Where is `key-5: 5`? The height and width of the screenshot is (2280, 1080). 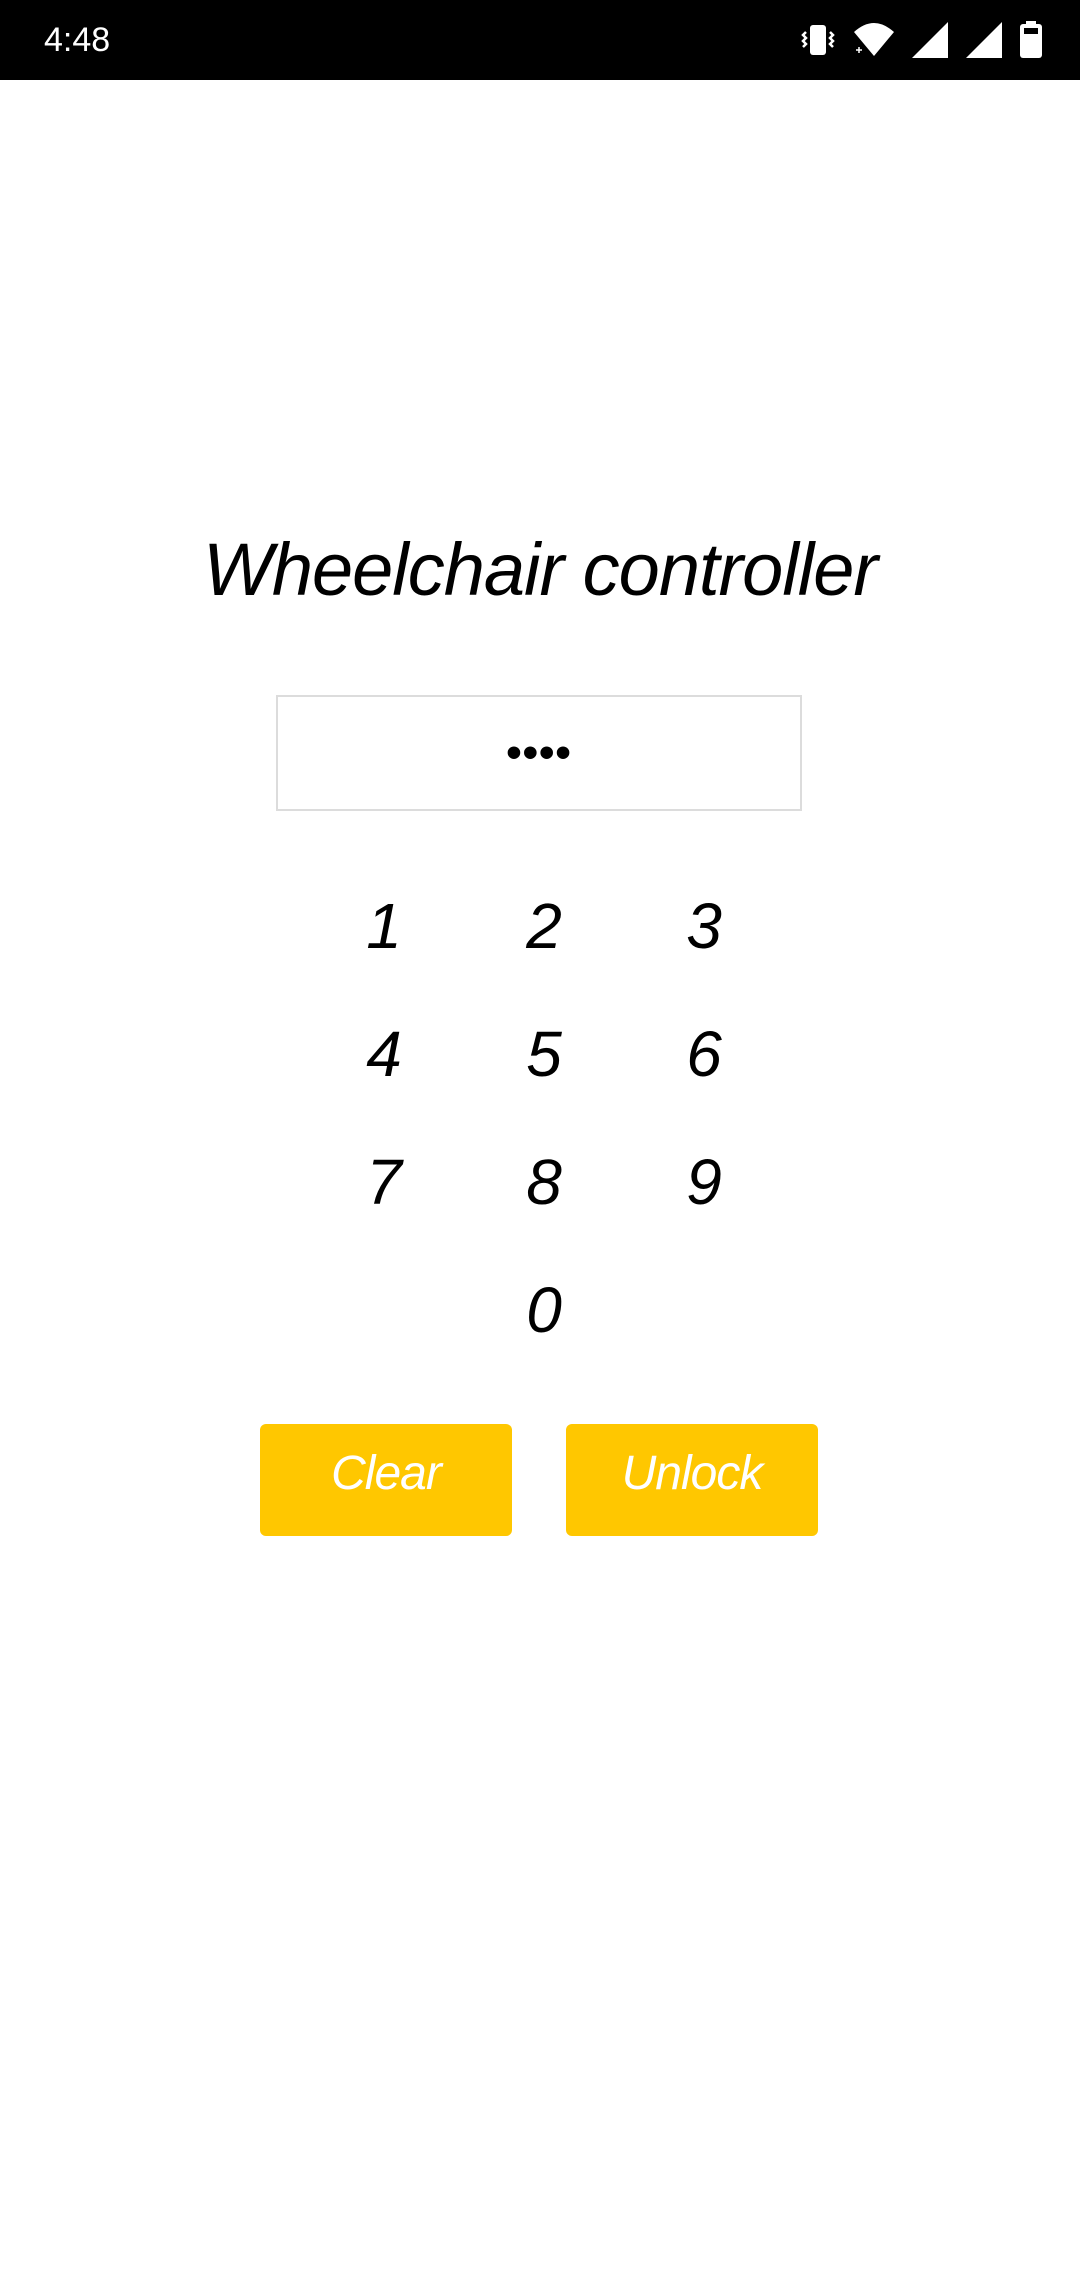 key-5: 5 is located at coordinates (544, 1054).